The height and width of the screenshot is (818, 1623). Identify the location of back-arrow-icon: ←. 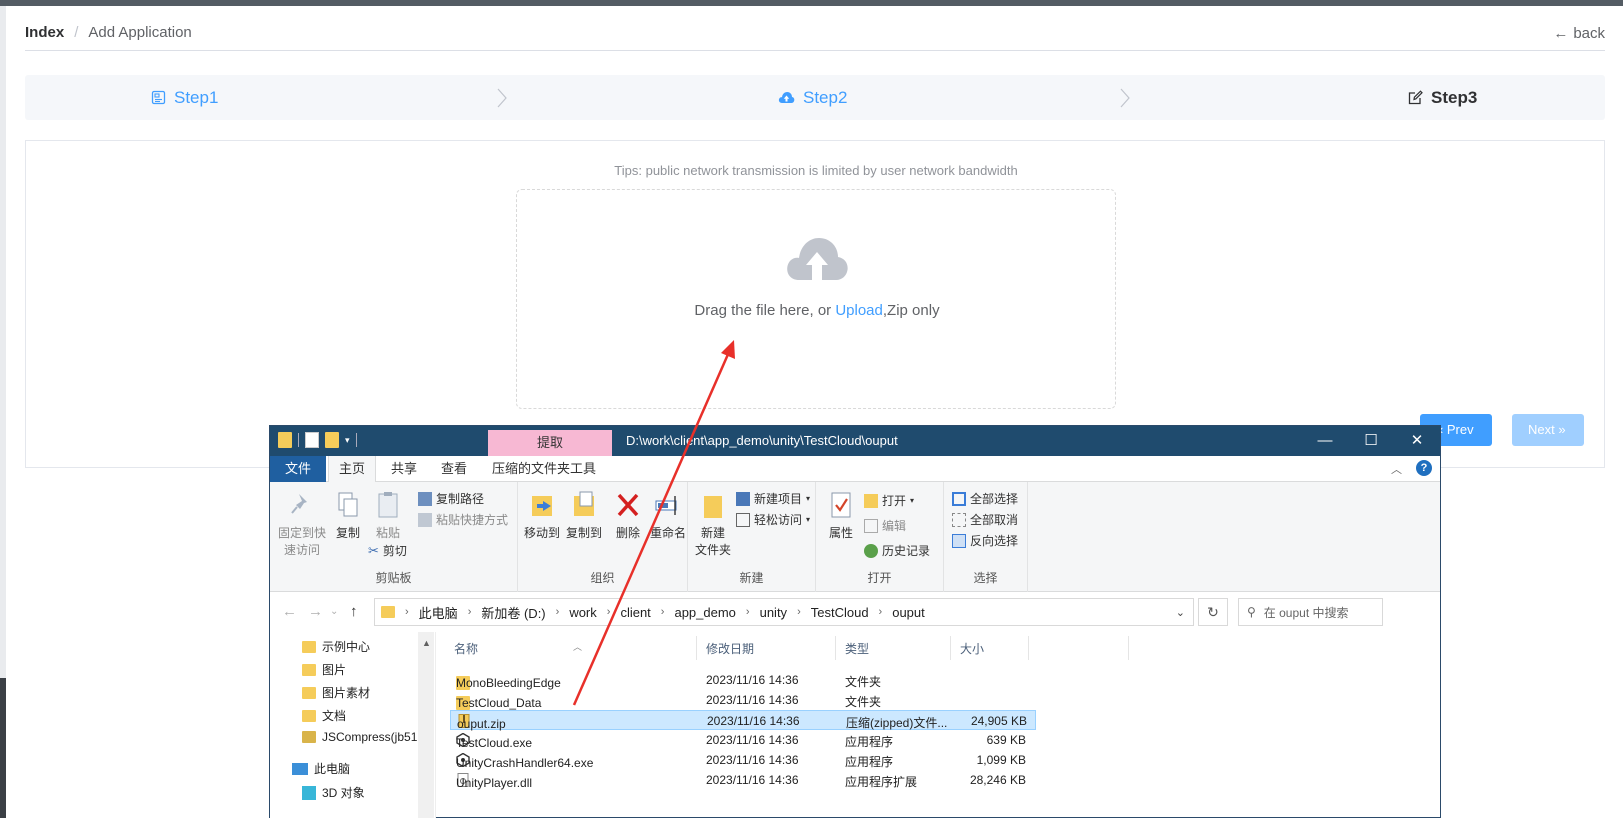
(289, 611).